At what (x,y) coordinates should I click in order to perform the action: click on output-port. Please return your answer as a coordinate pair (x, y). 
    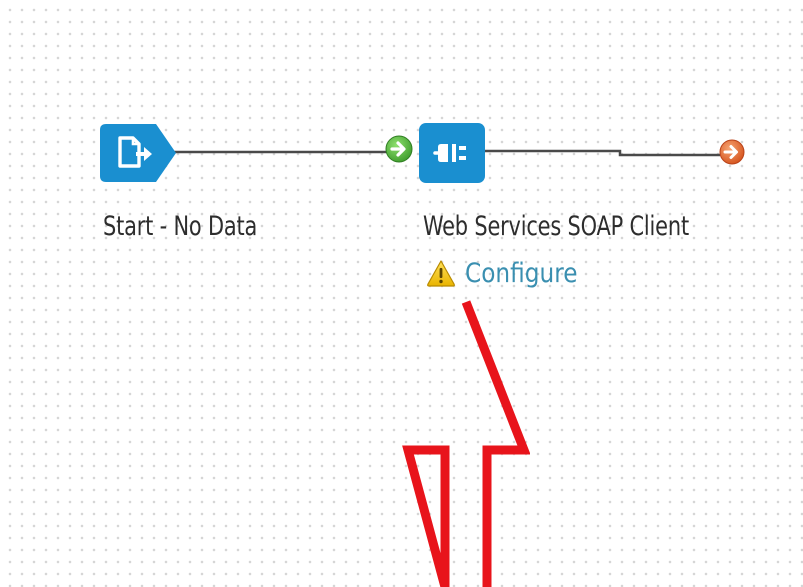
    Looking at the image, I should click on (732, 152).